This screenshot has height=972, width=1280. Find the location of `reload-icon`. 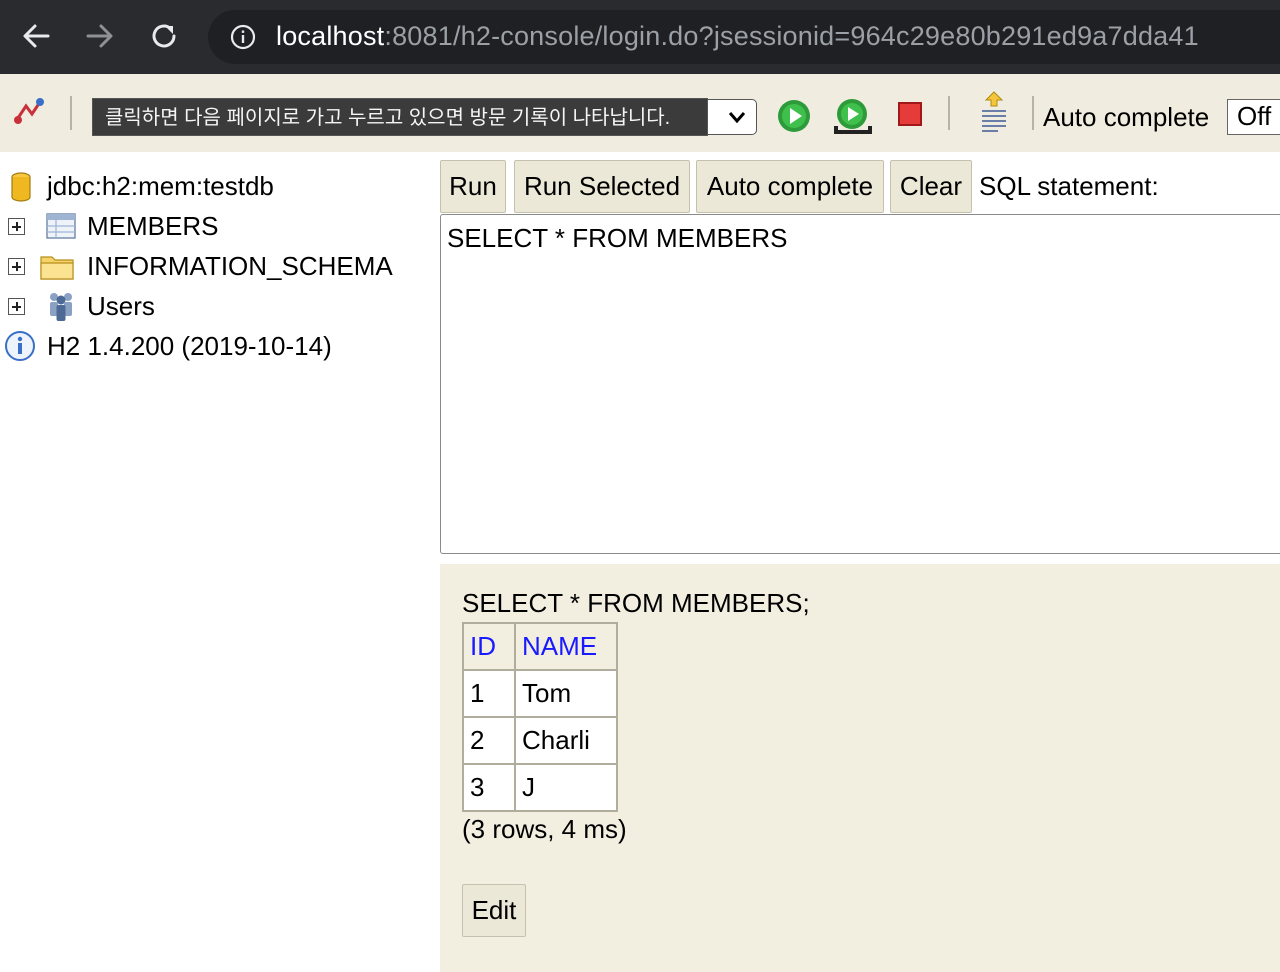

reload-icon is located at coordinates (164, 36).